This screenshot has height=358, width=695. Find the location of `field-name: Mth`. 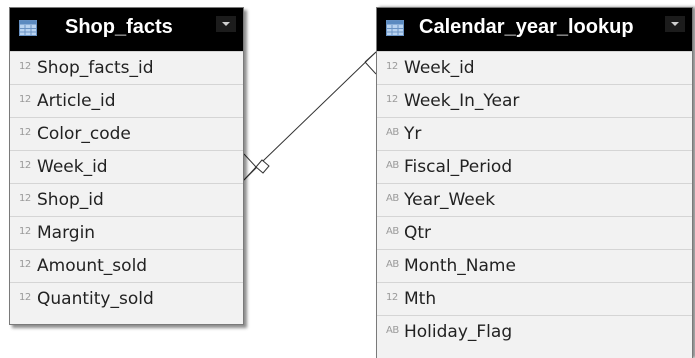

field-name: Mth is located at coordinates (420, 299).